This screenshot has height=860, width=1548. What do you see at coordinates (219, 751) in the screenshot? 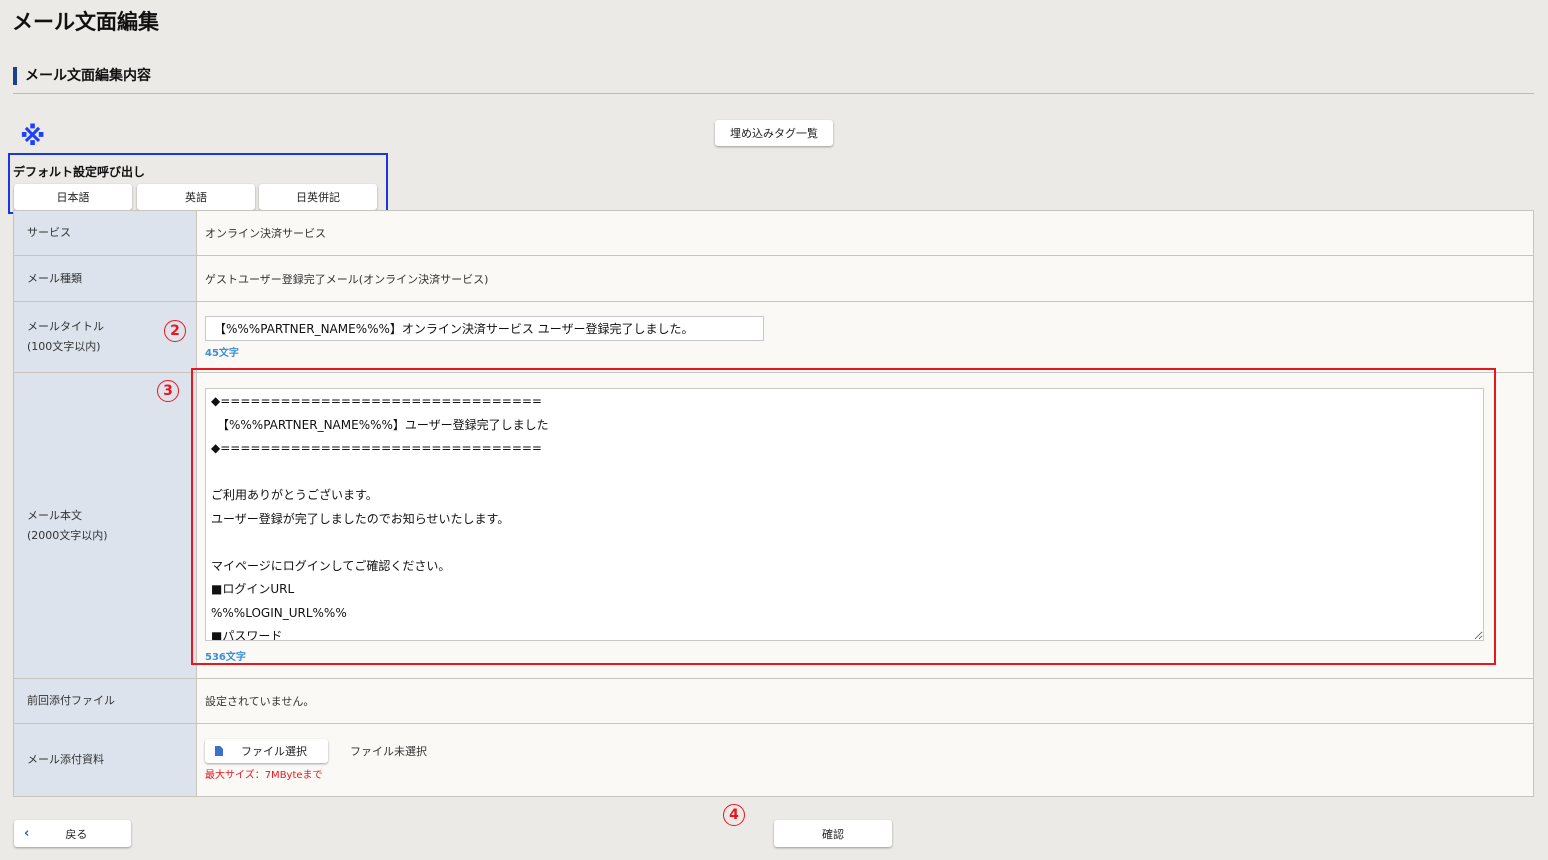
I see `file-icon` at bounding box center [219, 751].